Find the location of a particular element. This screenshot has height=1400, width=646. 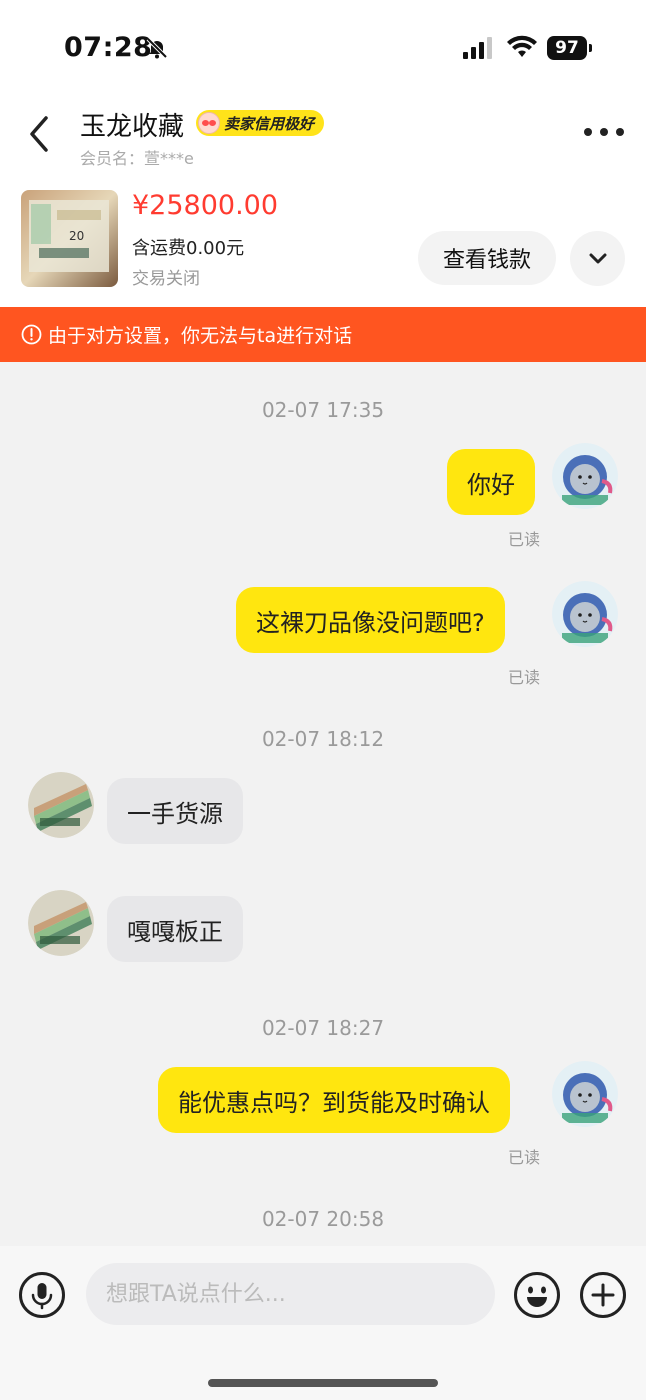

member-name: 会员名：萱***e is located at coordinates (137, 158).